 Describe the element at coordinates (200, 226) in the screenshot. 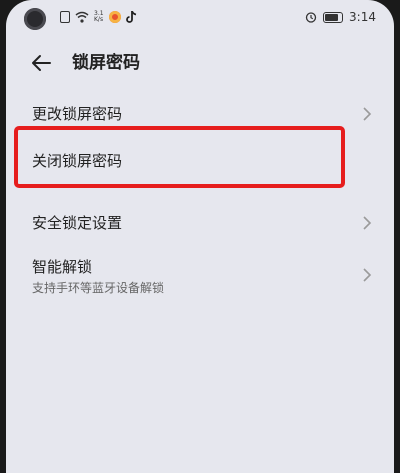

I see `menu-item-security-lock: 安全锁定设置` at that location.